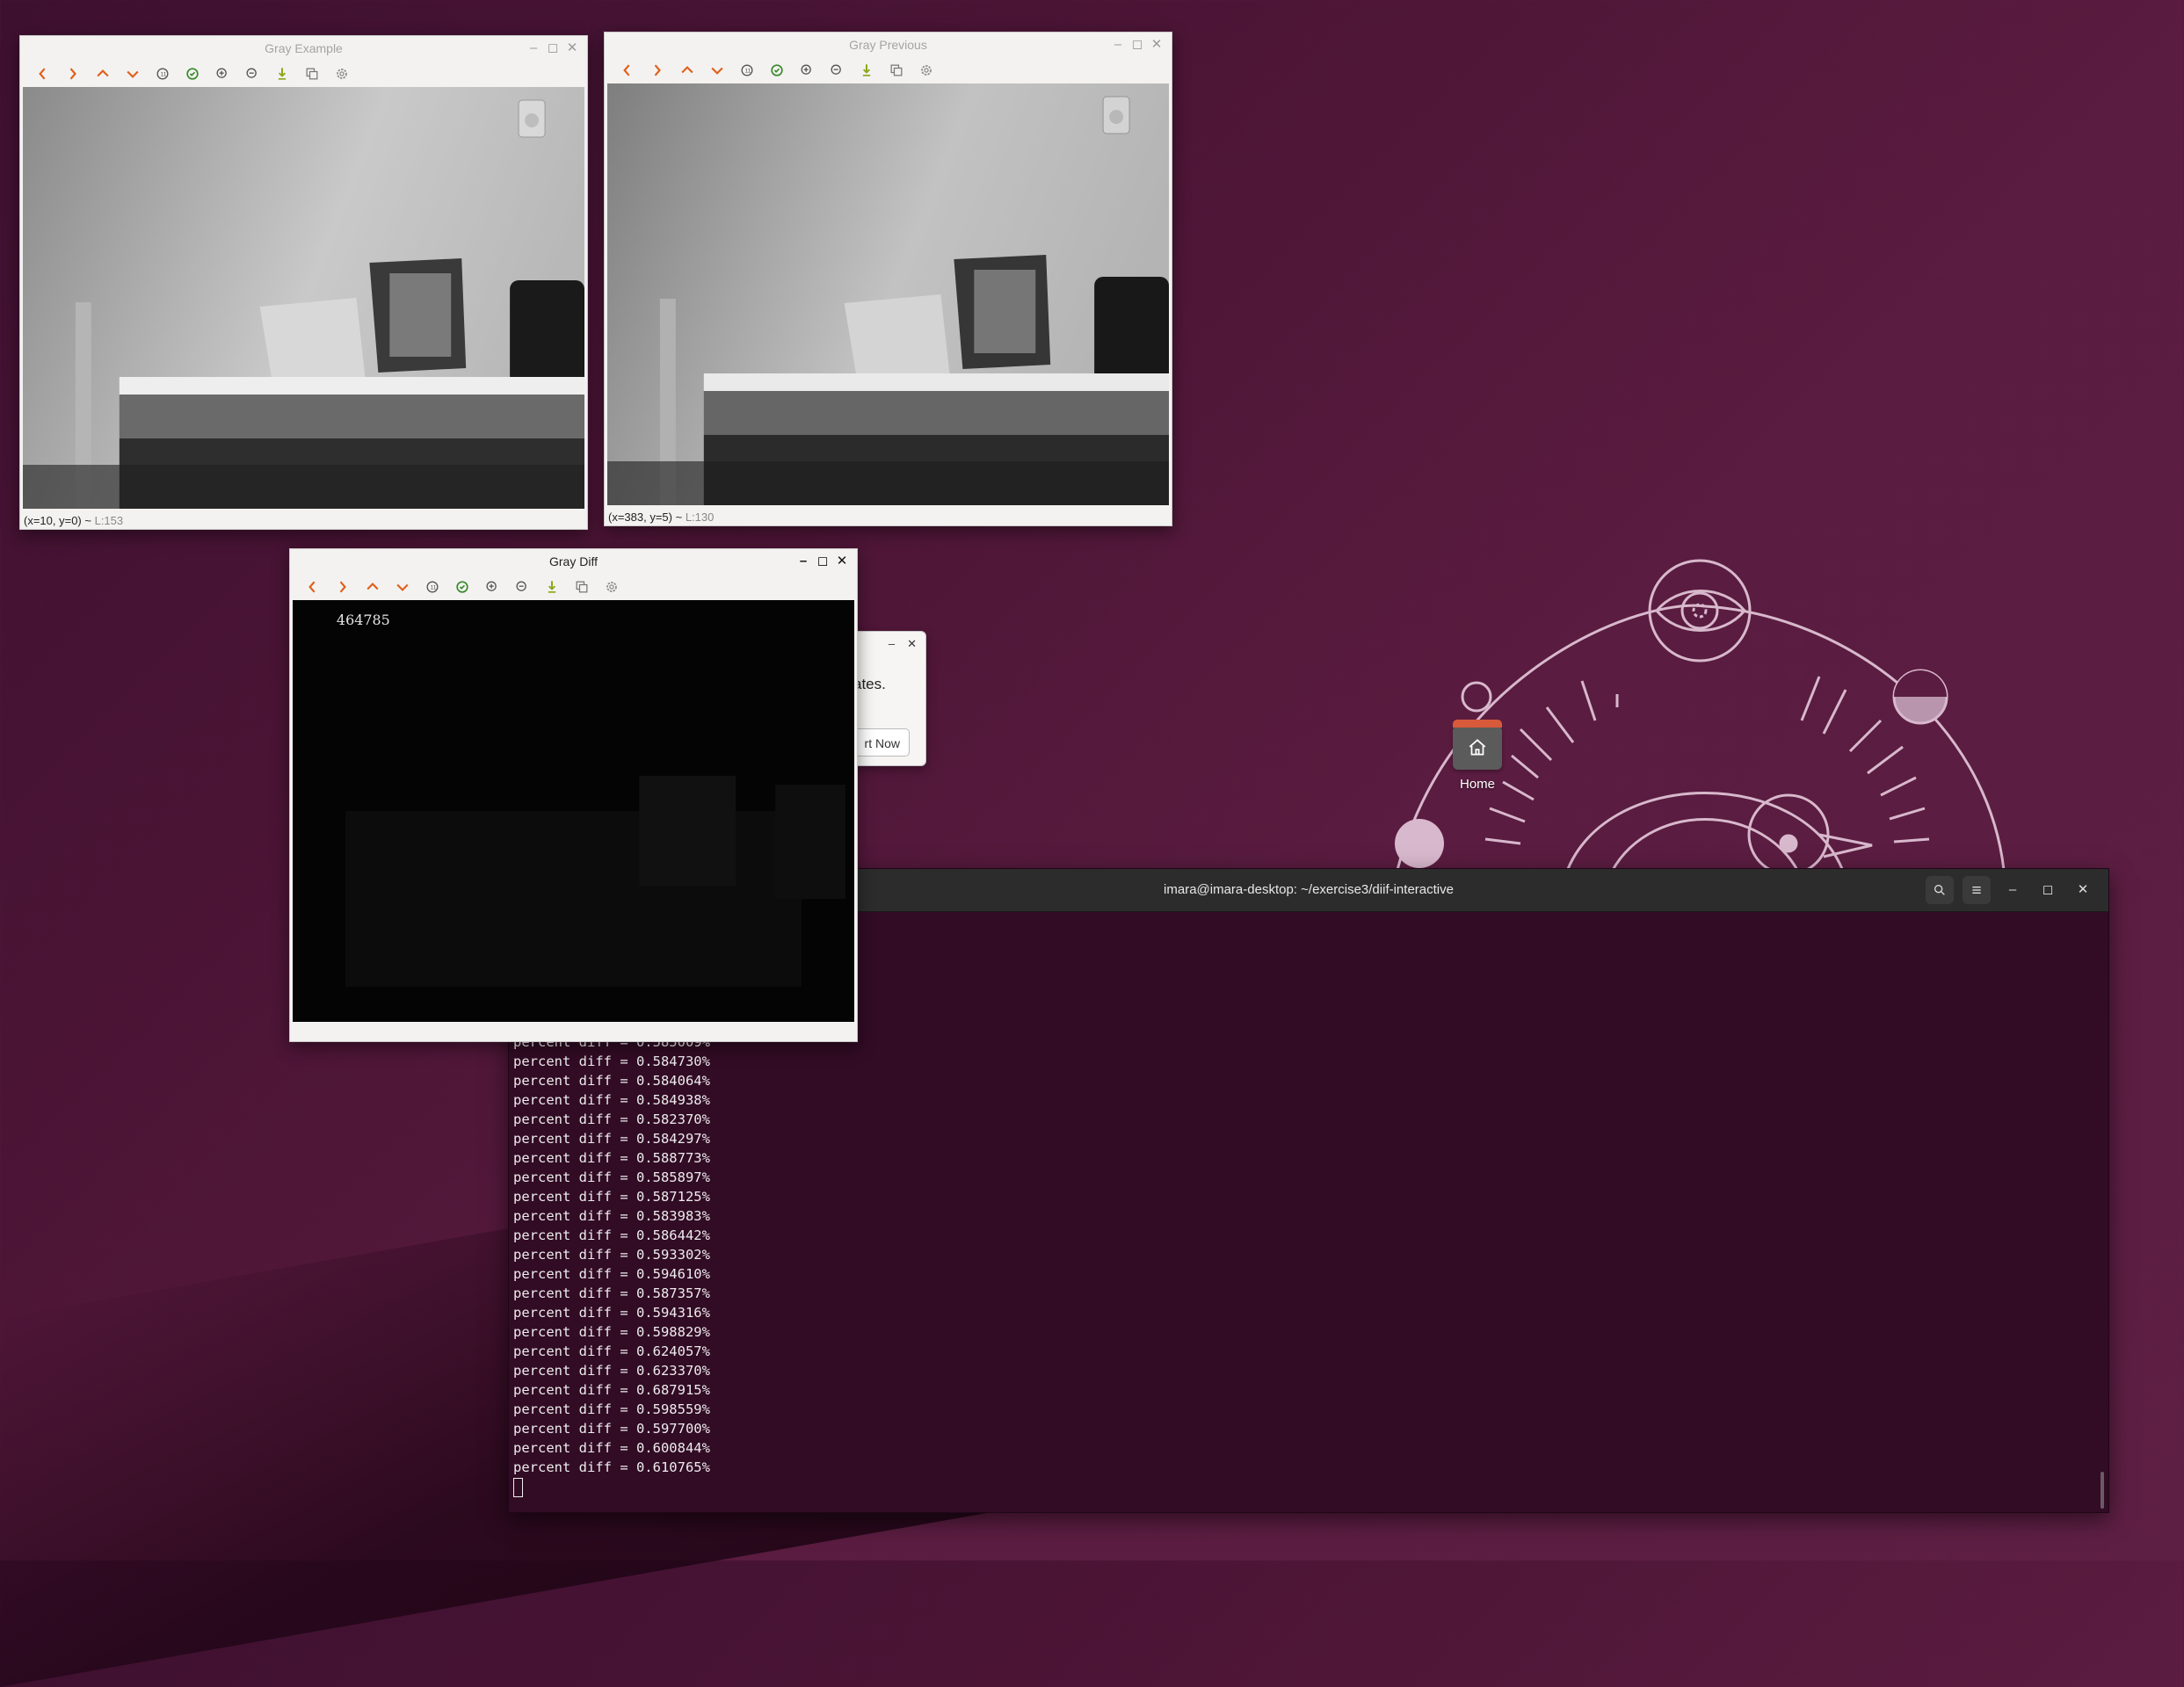 This screenshot has width=2184, height=1687. Describe the element at coordinates (1700, 719) in the screenshot. I see `wallpaper-line-art` at that location.